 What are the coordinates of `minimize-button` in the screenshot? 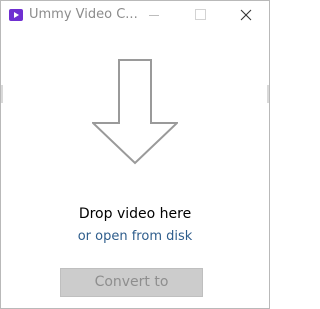 It's located at (154, 15).